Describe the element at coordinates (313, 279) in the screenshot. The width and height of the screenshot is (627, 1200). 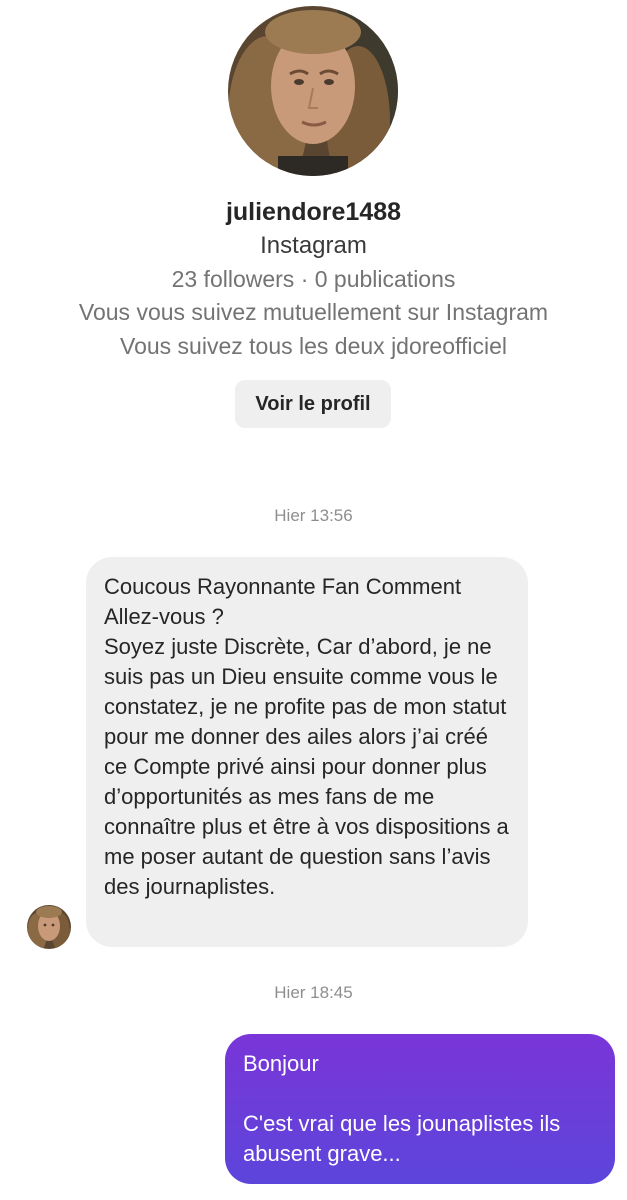
I see `profile-stats: 23 followers · 0 publications` at that location.